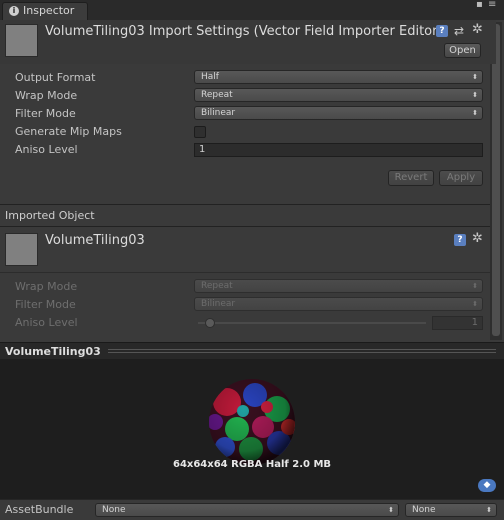  Describe the element at coordinates (217, 286) in the screenshot. I see `wrap-mode-value-disabled: Repeat` at that location.